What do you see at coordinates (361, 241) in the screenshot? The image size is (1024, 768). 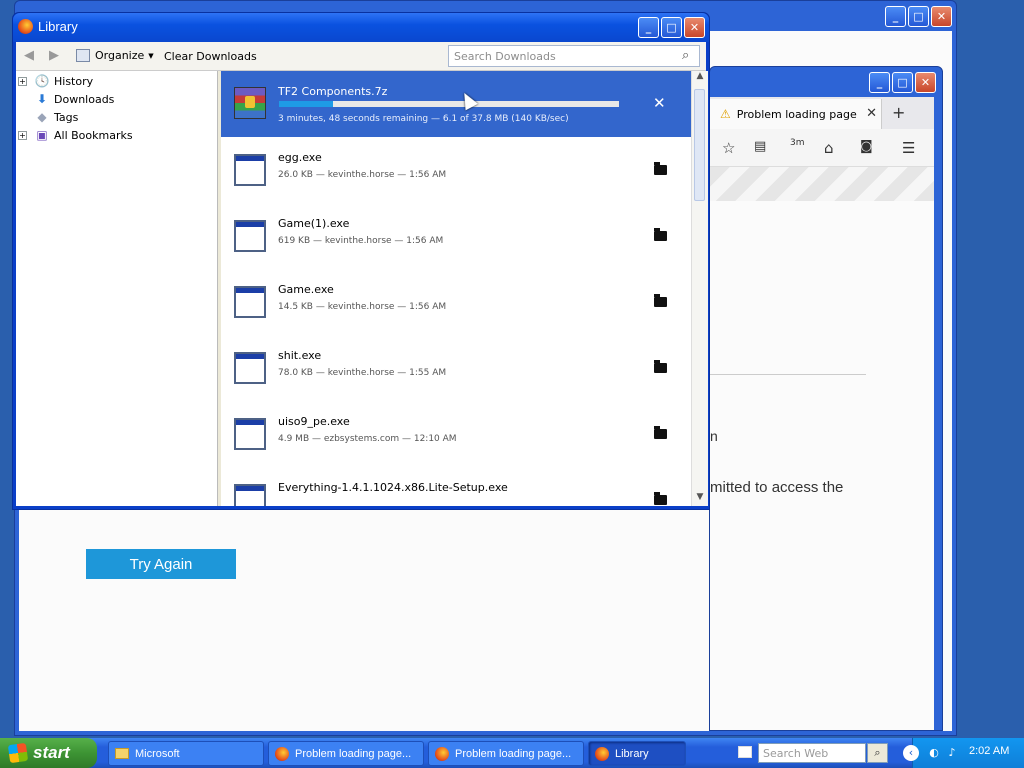 I see `download-meta: 619 KB — kevinthe.horse — 1:56 AM` at bounding box center [361, 241].